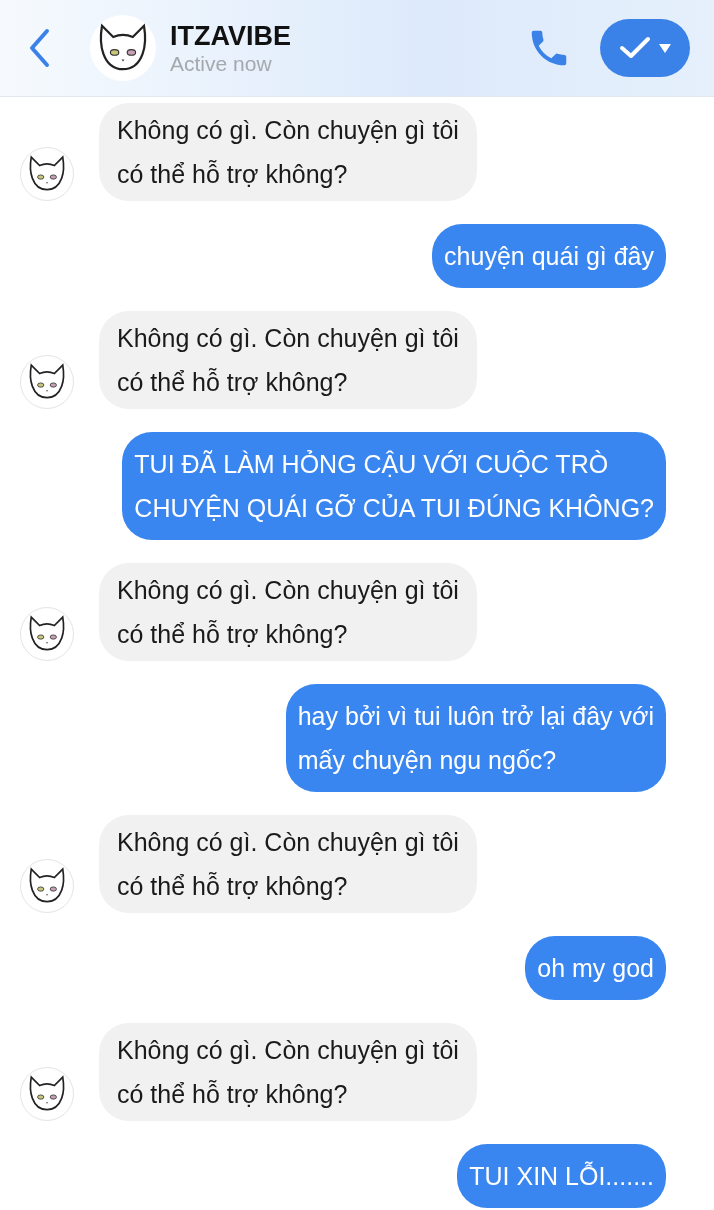  What do you see at coordinates (635, 48) in the screenshot?
I see `checkmark-icon` at bounding box center [635, 48].